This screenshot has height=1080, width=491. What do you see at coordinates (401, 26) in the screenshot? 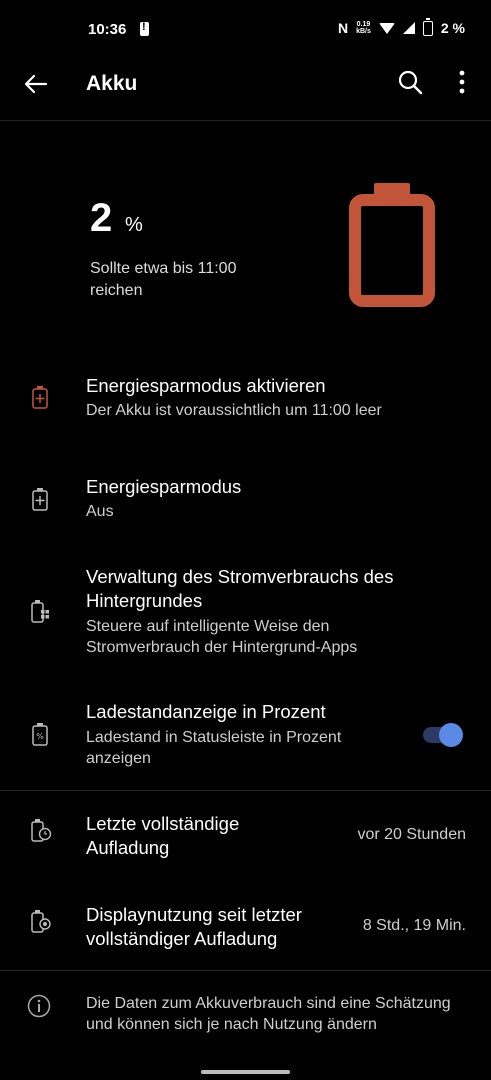
I see `status-icons: N 0.19 kB/s 2 %` at bounding box center [401, 26].